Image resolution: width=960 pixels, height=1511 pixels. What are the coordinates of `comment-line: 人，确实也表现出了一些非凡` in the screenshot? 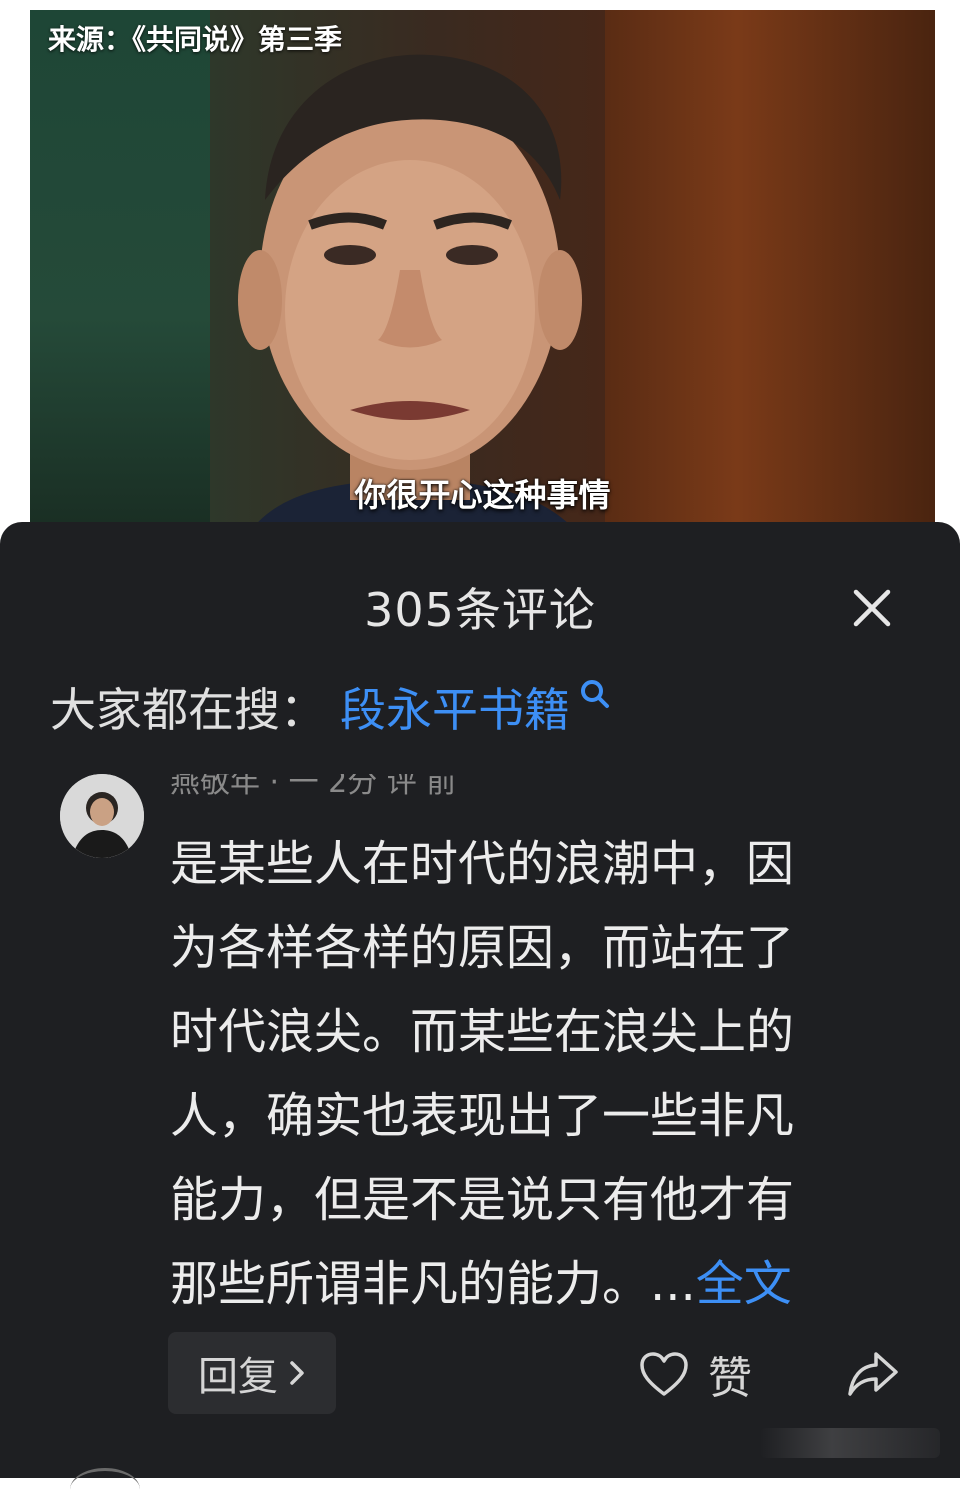 It's located at (482, 1116).